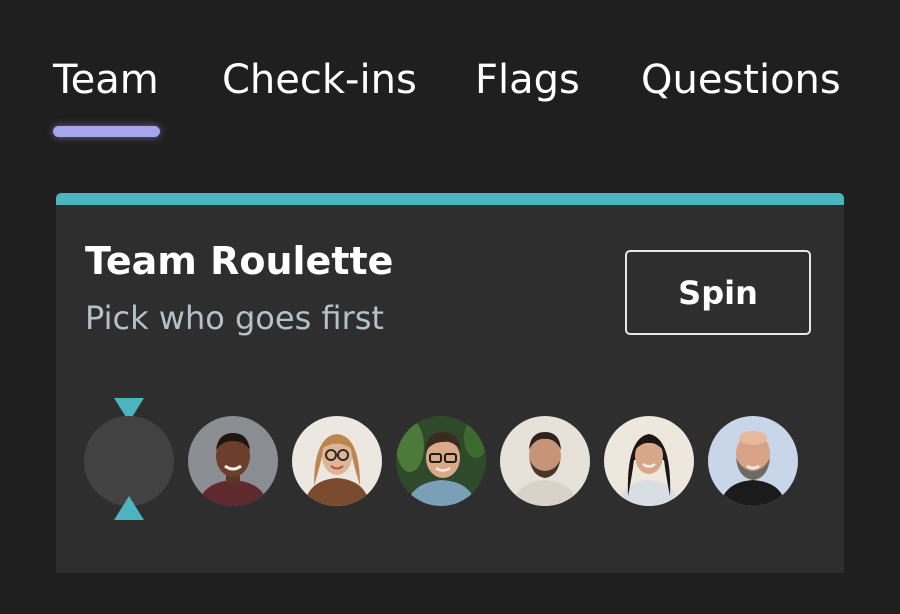 Image resolution: width=900 pixels, height=614 pixels. Describe the element at coordinates (234, 318) in the screenshot. I see `card-subtitle: Pick who goes first` at that location.